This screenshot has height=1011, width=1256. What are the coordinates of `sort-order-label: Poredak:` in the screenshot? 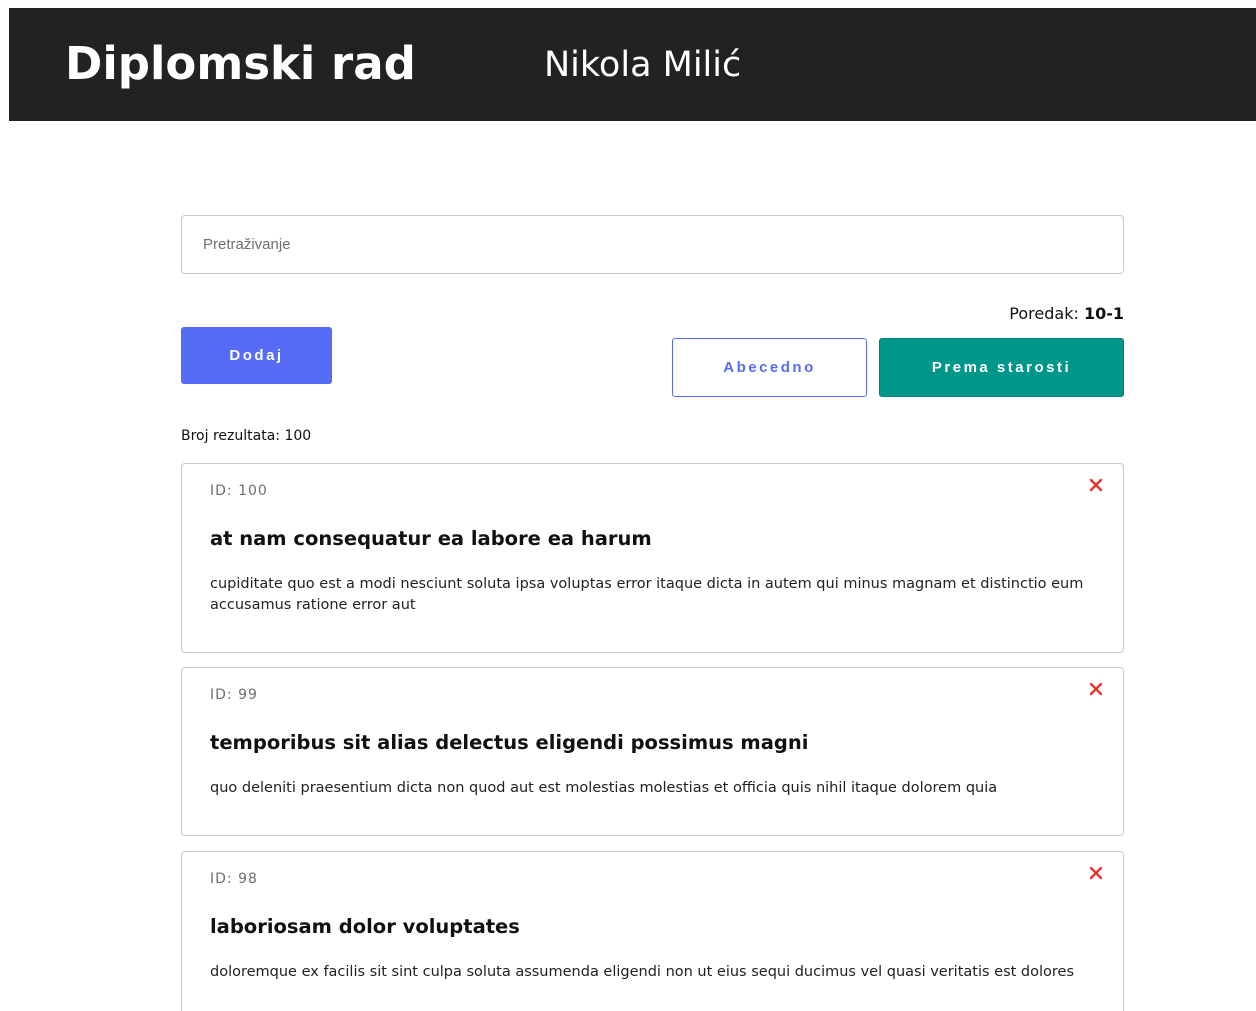 It's located at (1044, 313).